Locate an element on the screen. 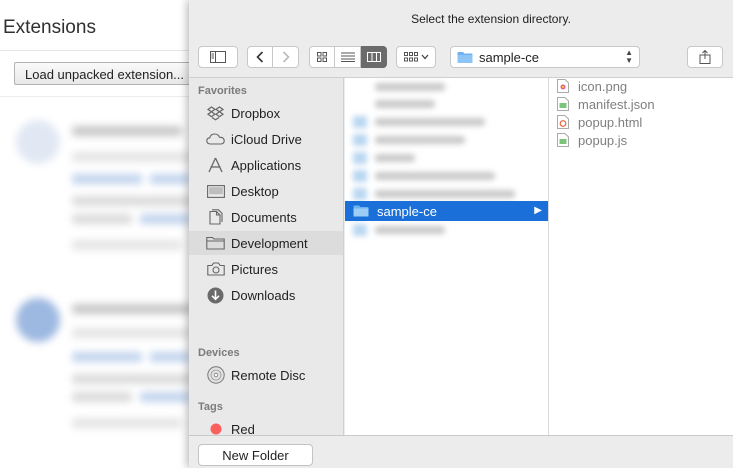 Image resolution: width=733 pixels, height=468 pixels. page-title: Extensions is located at coordinates (49, 27).